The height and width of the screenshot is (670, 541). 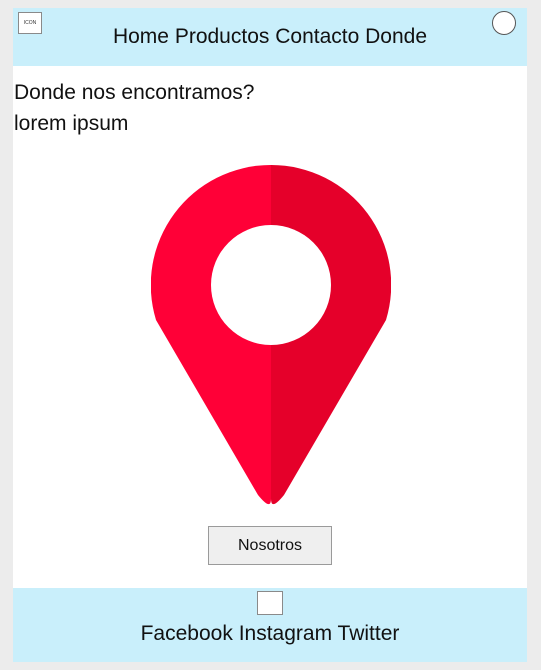 What do you see at coordinates (270, 603) in the screenshot?
I see `footer-icon` at bounding box center [270, 603].